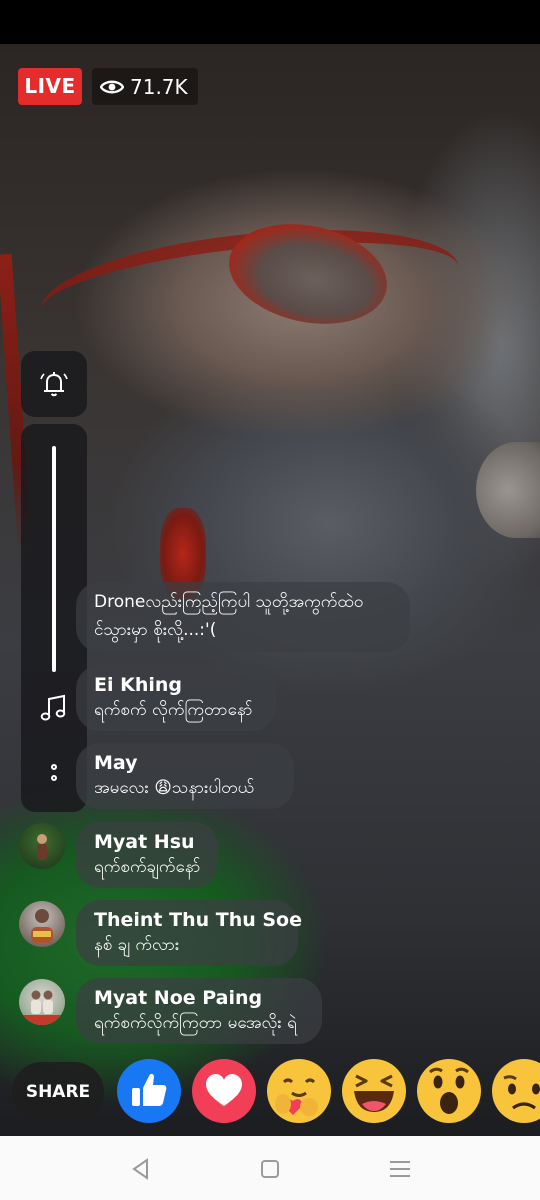  What do you see at coordinates (54, 559) in the screenshot?
I see `volume-slider` at bounding box center [54, 559].